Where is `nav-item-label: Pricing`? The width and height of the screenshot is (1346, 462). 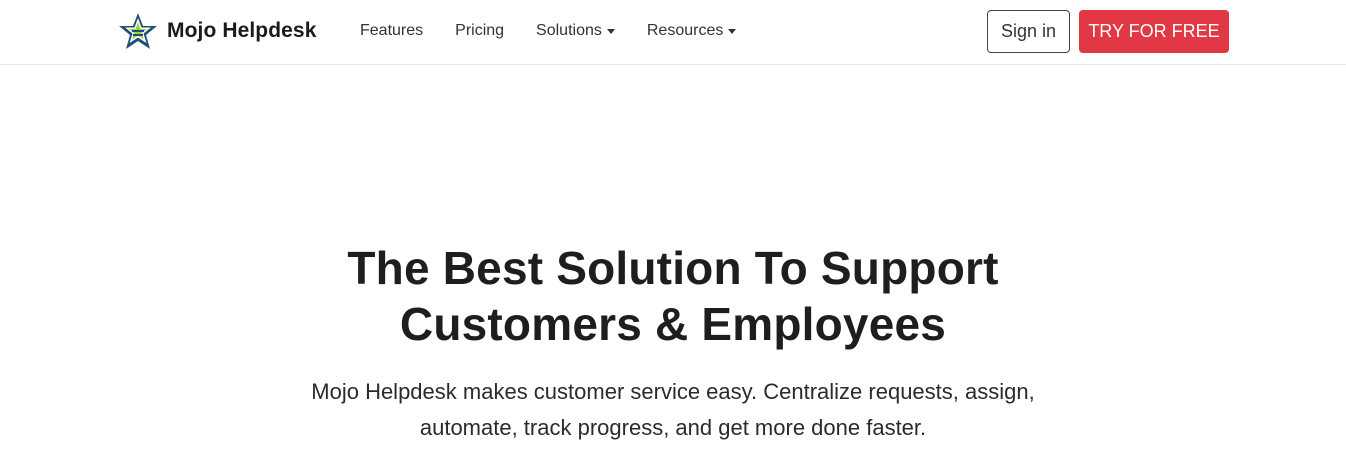
nav-item-label: Pricing is located at coordinates (480, 30).